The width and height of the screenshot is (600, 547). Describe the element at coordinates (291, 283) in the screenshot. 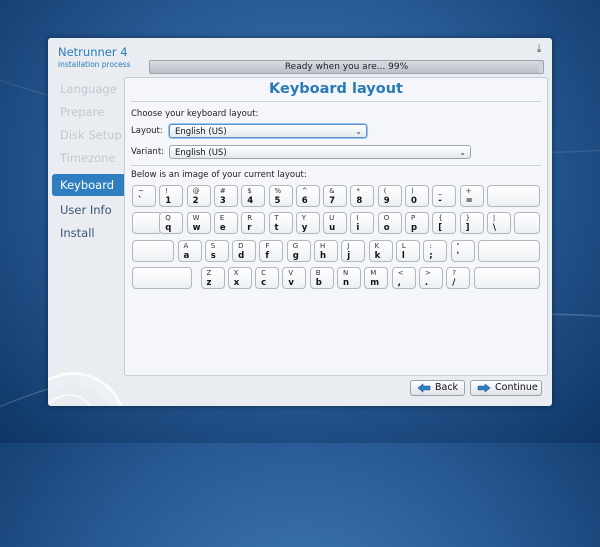

I see `key-glyph: v` at that location.